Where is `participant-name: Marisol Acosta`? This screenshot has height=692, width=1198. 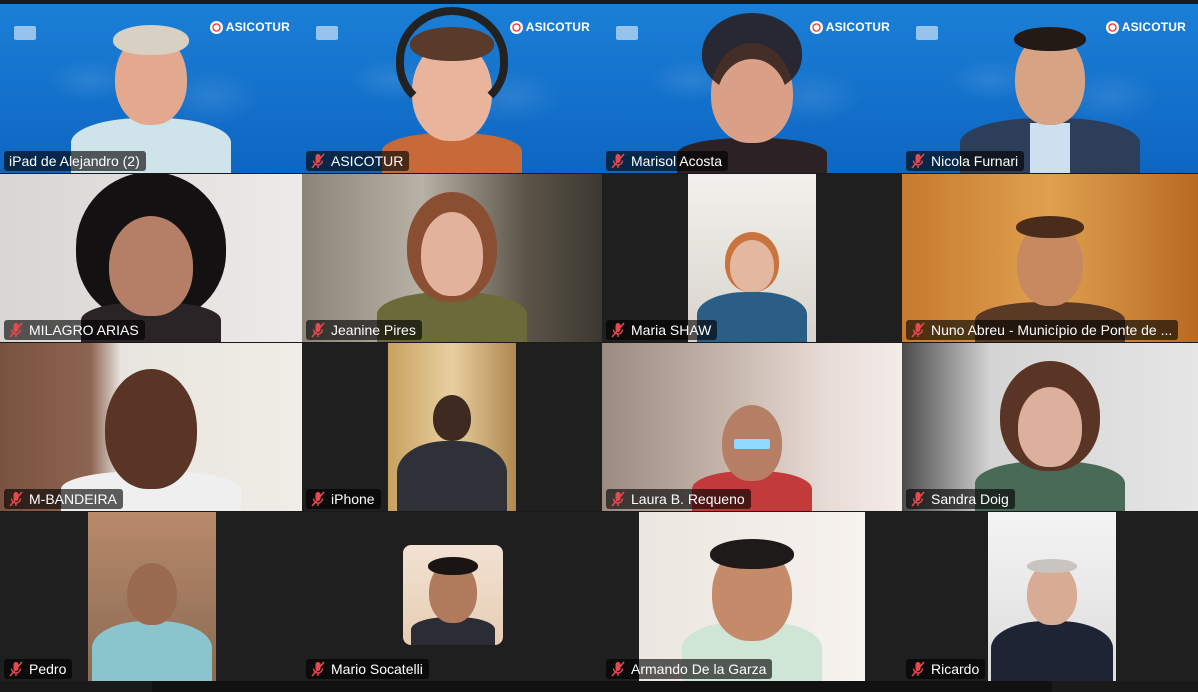 participant-name: Marisol Acosta is located at coordinates (677, 161).